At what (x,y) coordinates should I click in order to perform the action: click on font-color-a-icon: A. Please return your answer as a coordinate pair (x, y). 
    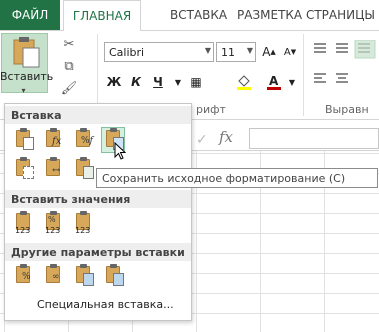
    Looking at the image, I should click on (274, 82).